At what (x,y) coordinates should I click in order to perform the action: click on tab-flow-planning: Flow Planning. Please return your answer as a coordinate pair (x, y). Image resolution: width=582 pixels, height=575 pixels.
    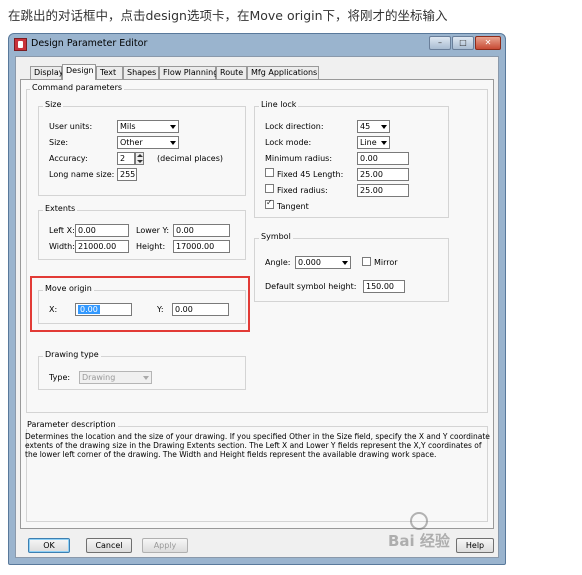
    Looking at the image, I should click on (188, 72).